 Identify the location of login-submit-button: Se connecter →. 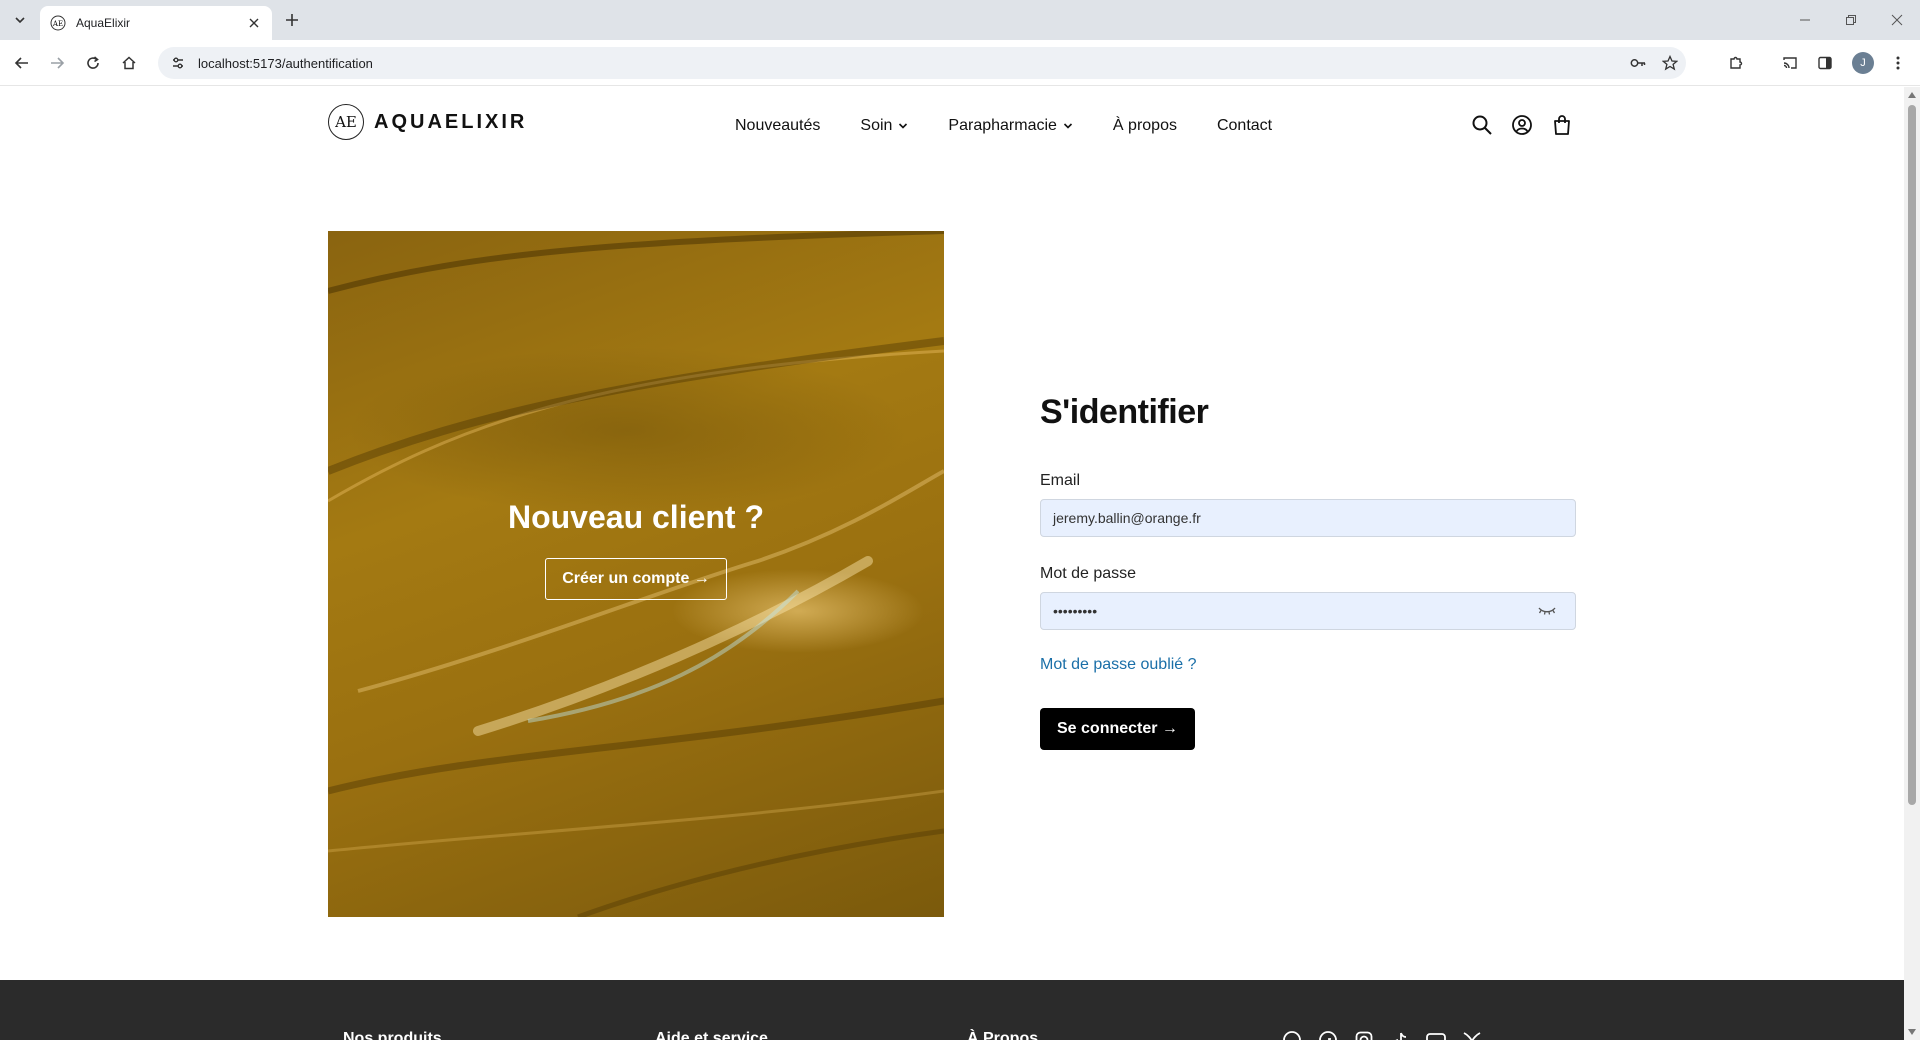
(1117, 729).